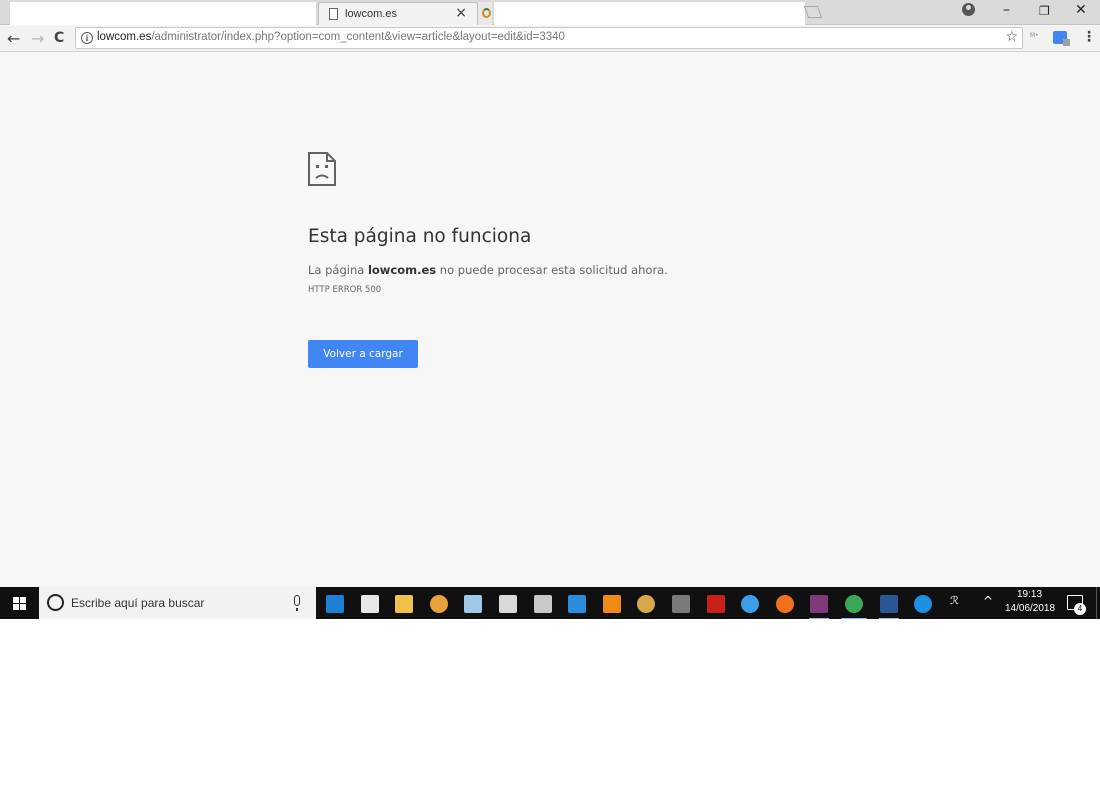  What do you see at coordinates (1089, 37) in the screenshot?
I see `menu-icon: ⋮` at bounding box center [1089, 37].